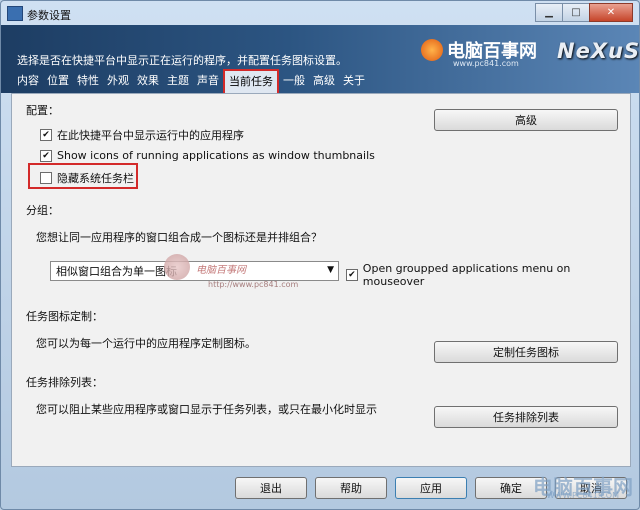 The width and height of the screenshot is (640, 510). I want to click on close-icon: ✕, so click(611, 12).